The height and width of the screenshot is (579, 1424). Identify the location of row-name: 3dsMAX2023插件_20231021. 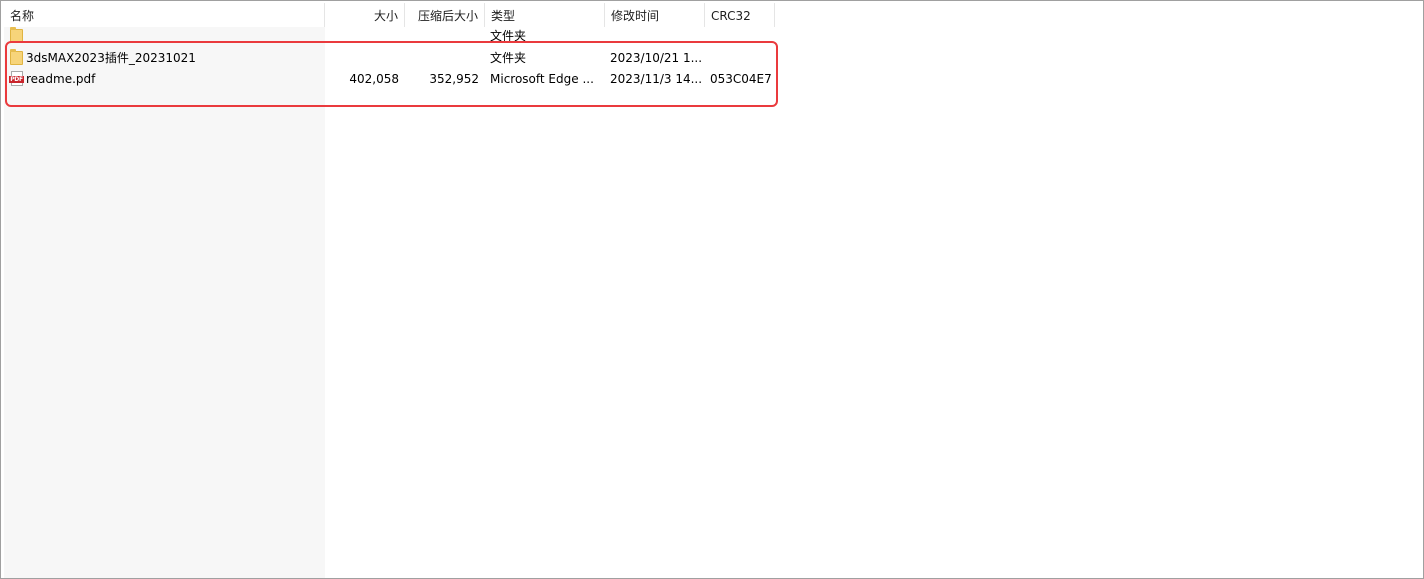
(111, 58).